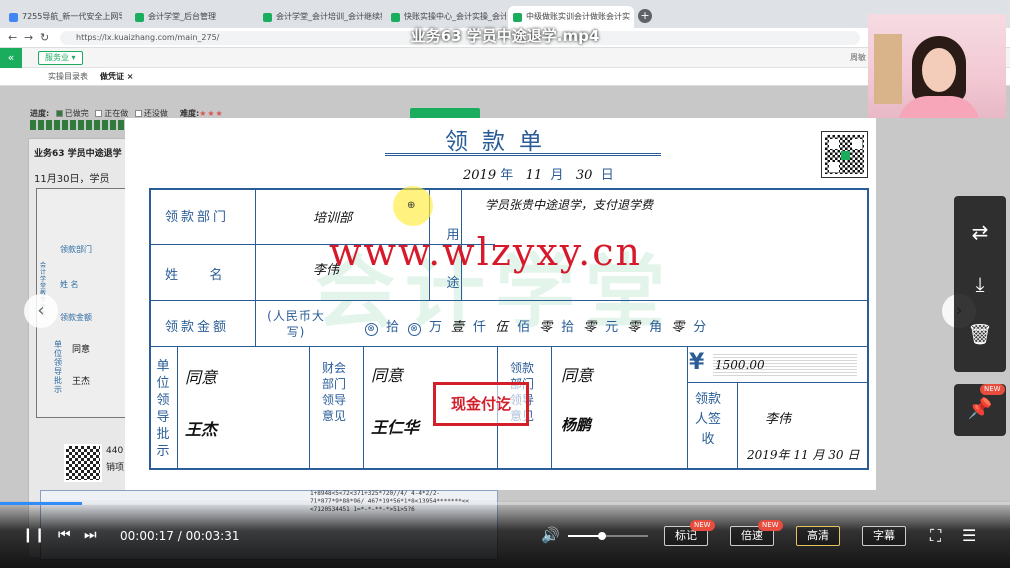 The image size is (1010, 568). I want to click on presenter-face, so click(939, 70).